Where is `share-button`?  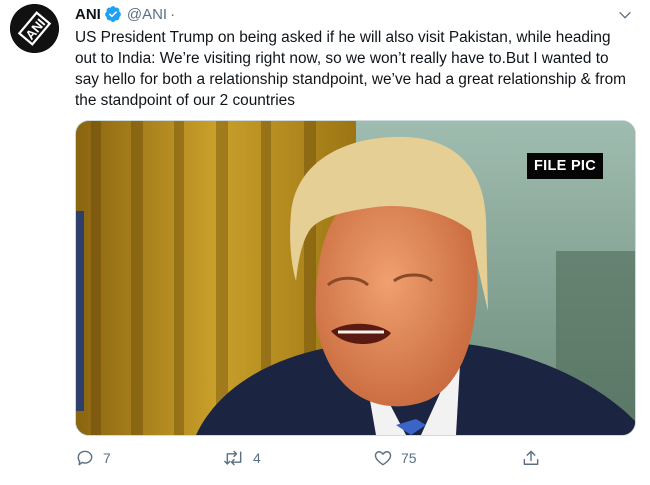 share-button is located at coordinates (535, 458).